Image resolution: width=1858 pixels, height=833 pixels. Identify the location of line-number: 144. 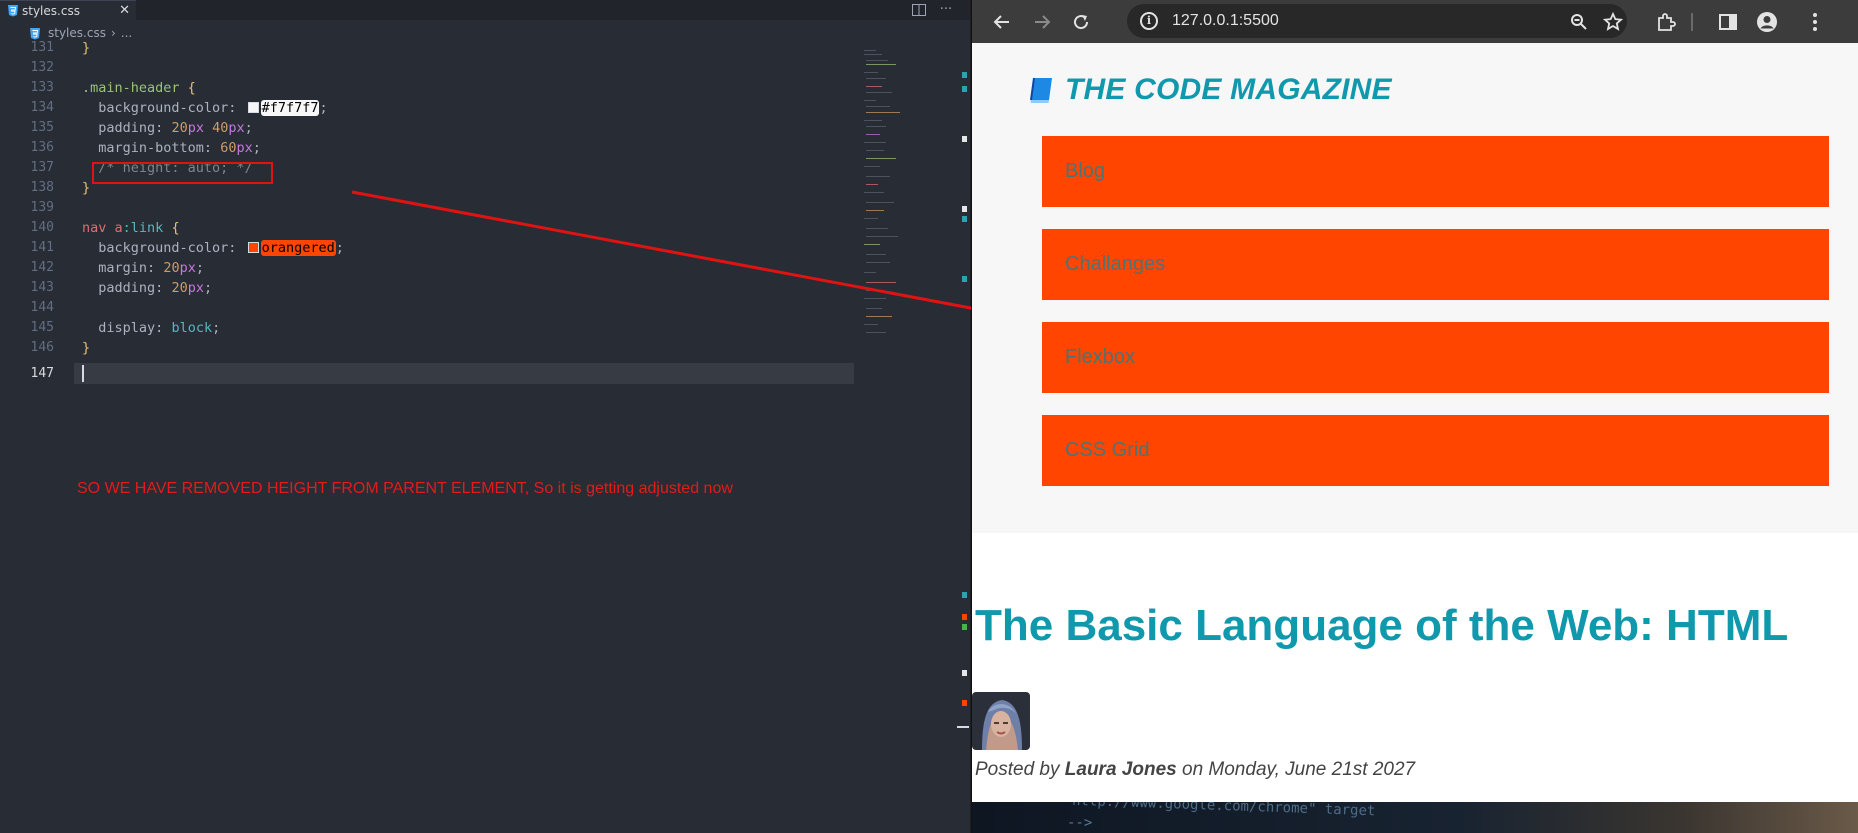
(42, 307).